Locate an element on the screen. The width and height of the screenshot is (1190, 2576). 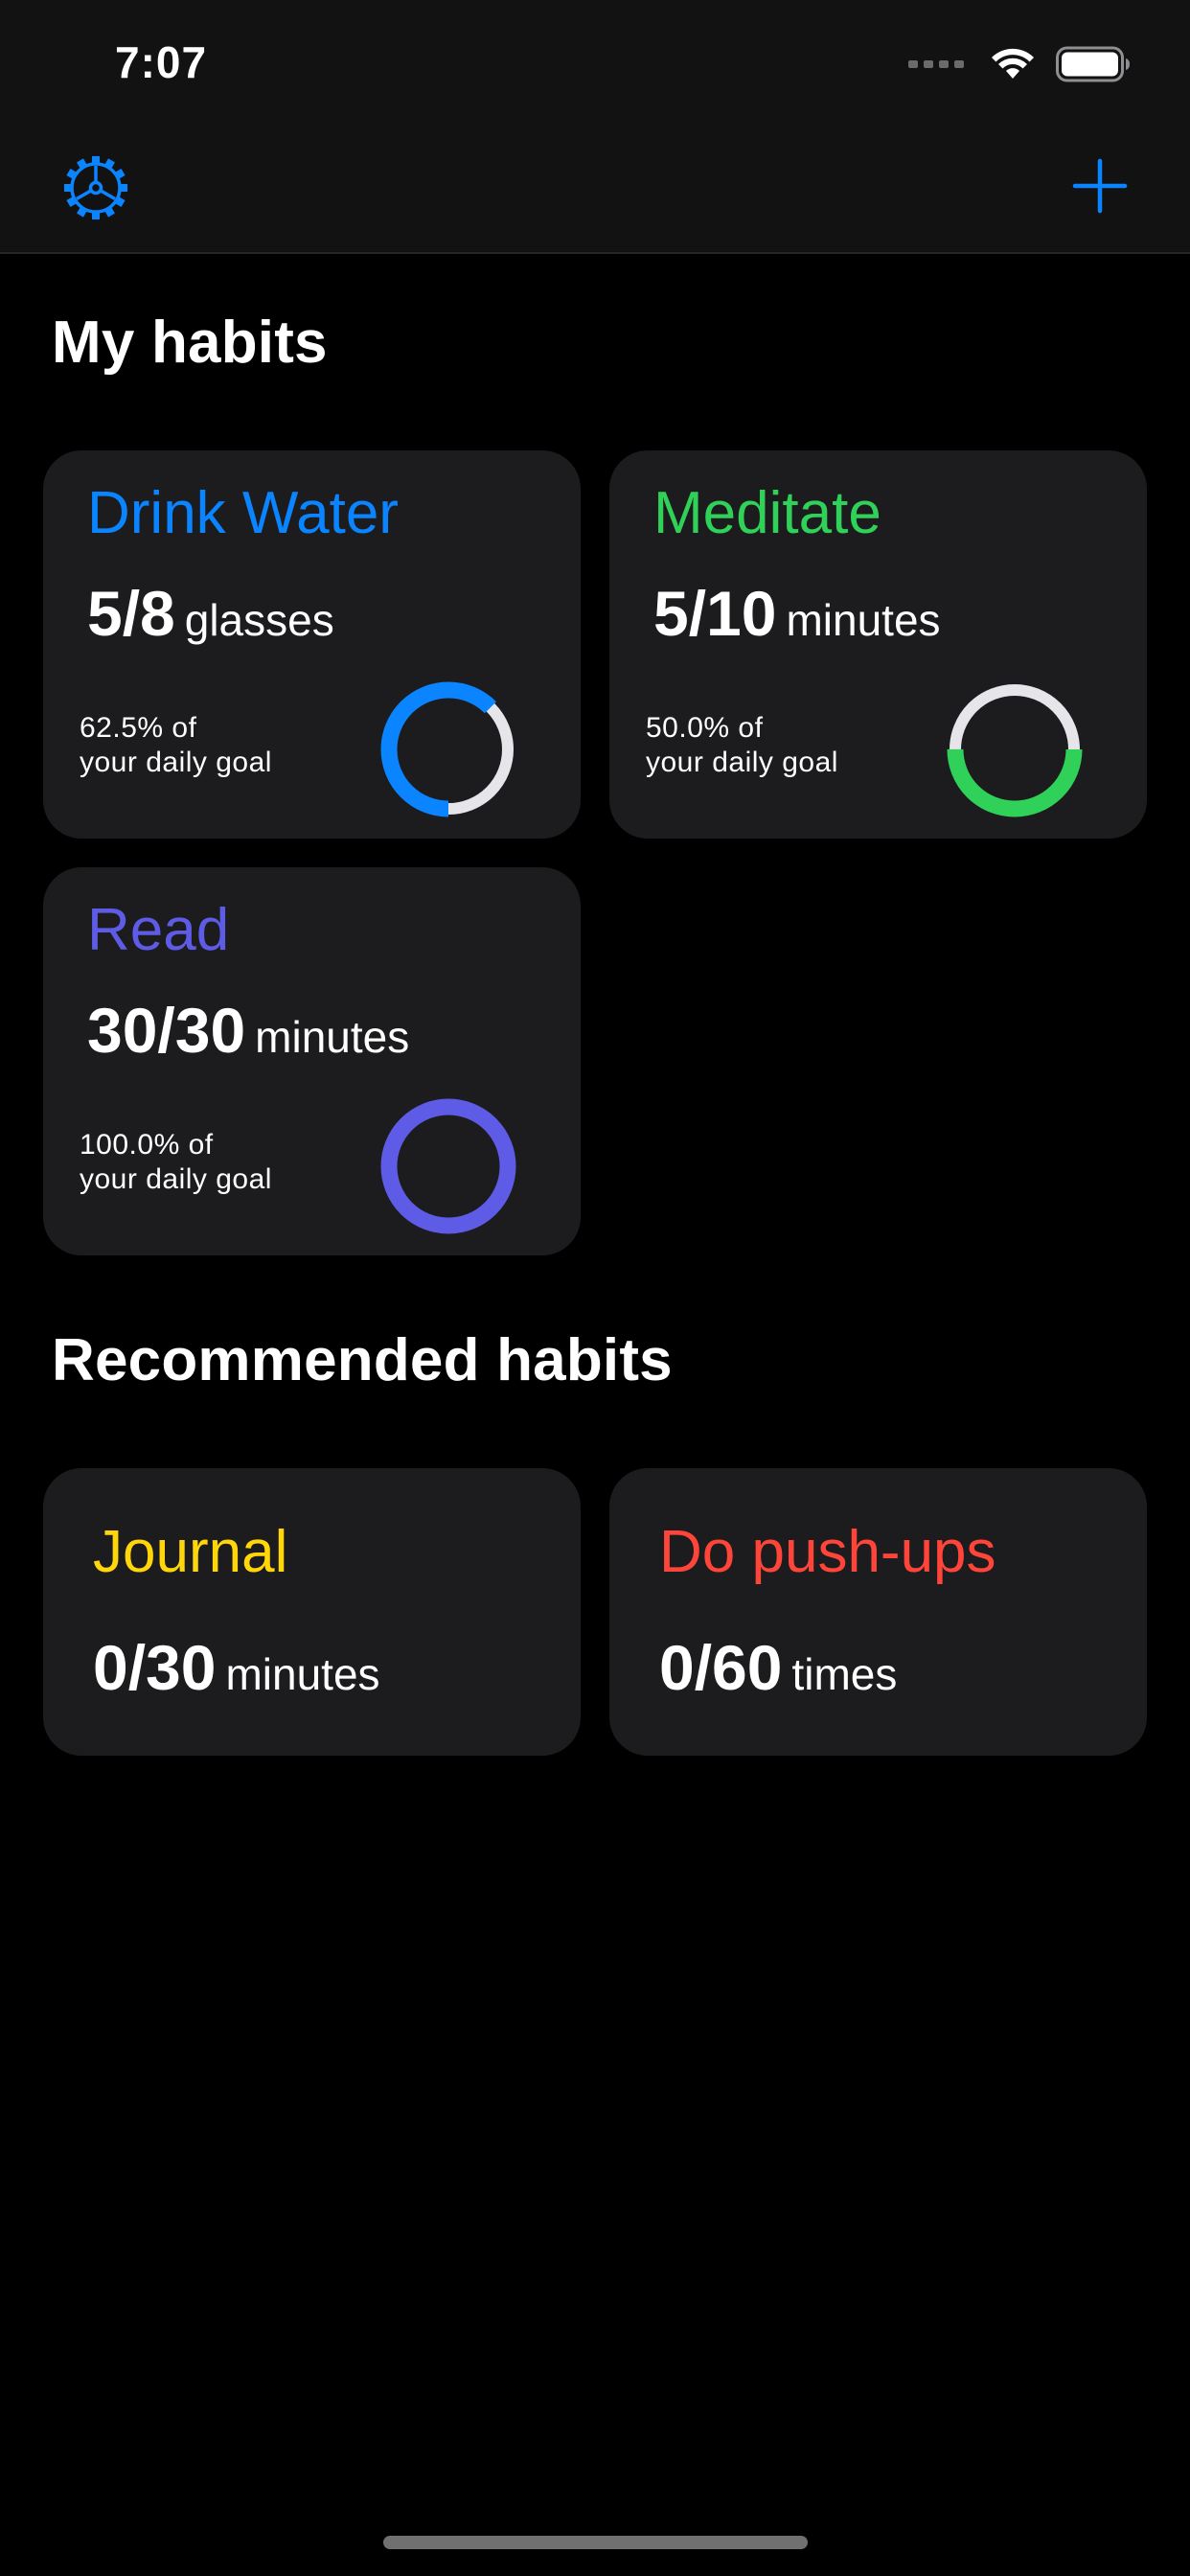
recommended-habits-title: Recommended habits is located at coordinates (363, 1360).